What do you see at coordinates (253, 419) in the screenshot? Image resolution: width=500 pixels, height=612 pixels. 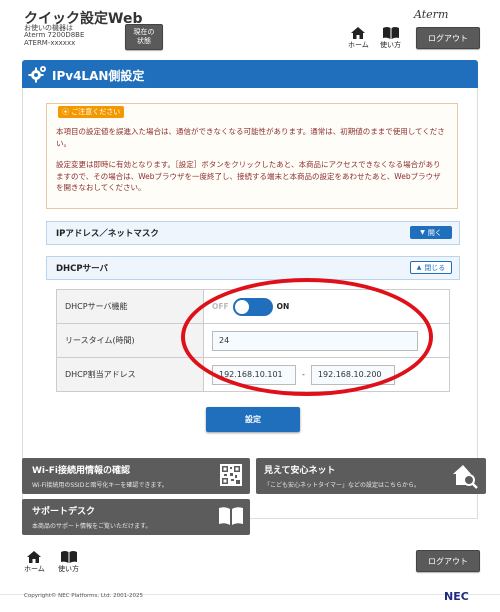 I see `submit-button: 設定` at bounding box center [253, 419].